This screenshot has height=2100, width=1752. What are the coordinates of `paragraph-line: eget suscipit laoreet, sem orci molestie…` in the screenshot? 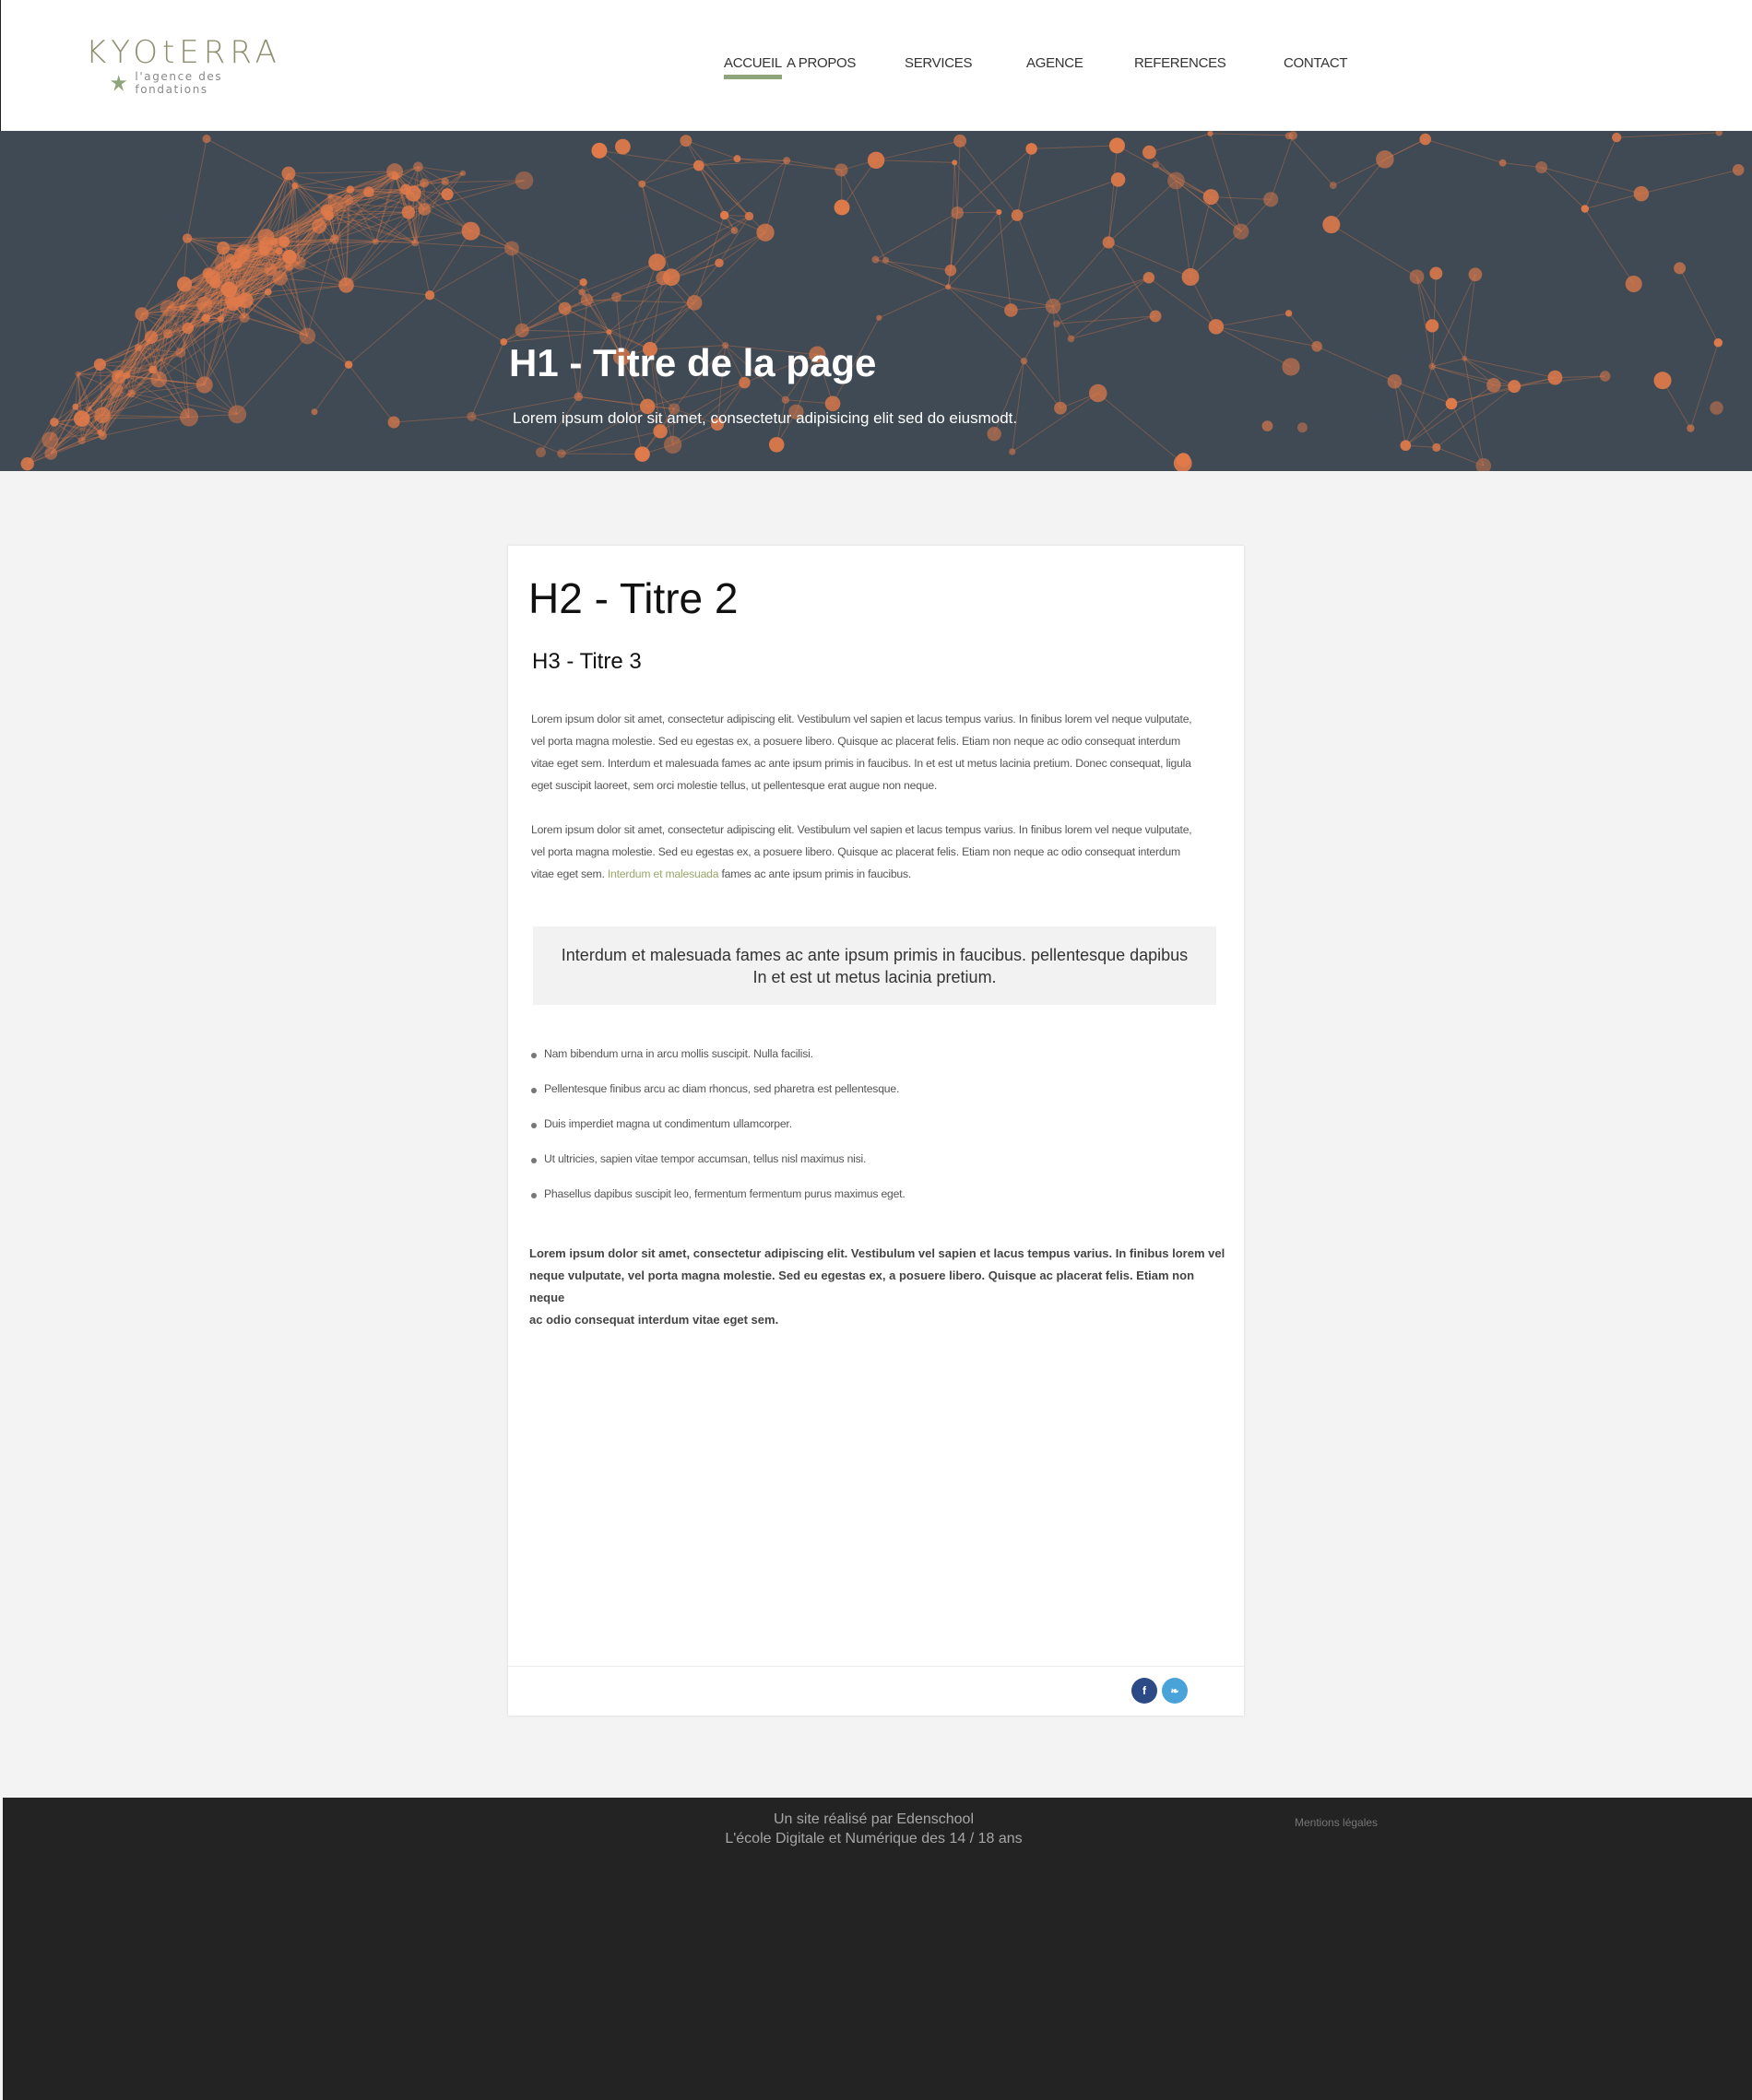 It's located at (734, 786).